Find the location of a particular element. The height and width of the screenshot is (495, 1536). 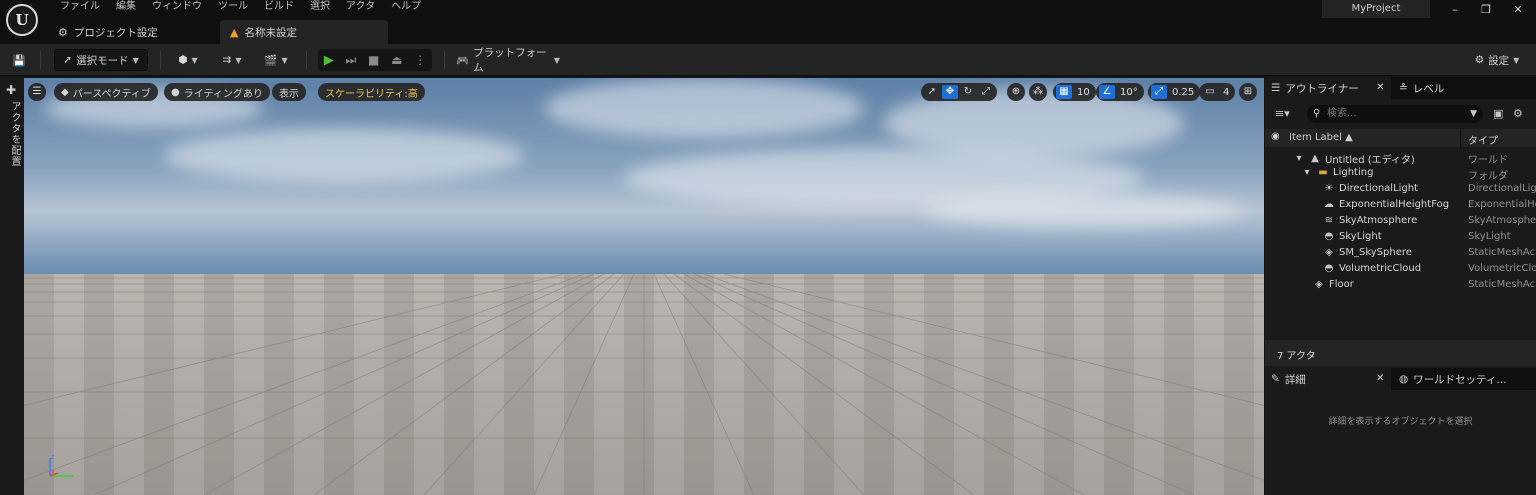

unreal-logo-icon: U is located at coordinates (22, 20).